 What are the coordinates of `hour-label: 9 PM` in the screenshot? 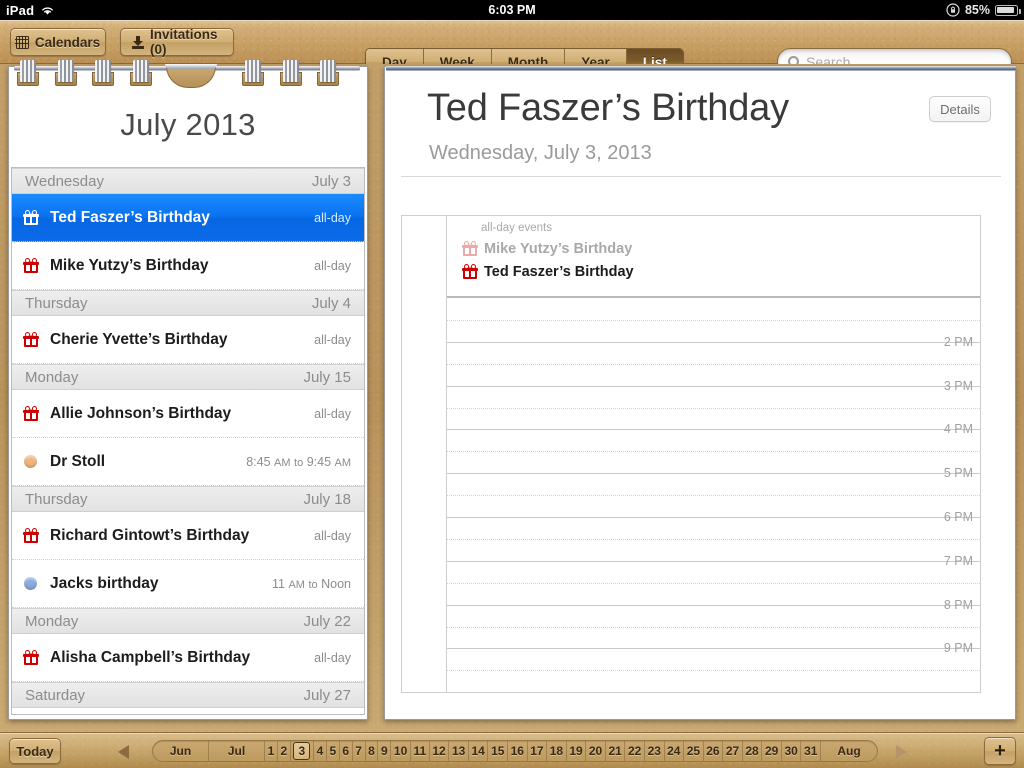 It's located at (958, 648).